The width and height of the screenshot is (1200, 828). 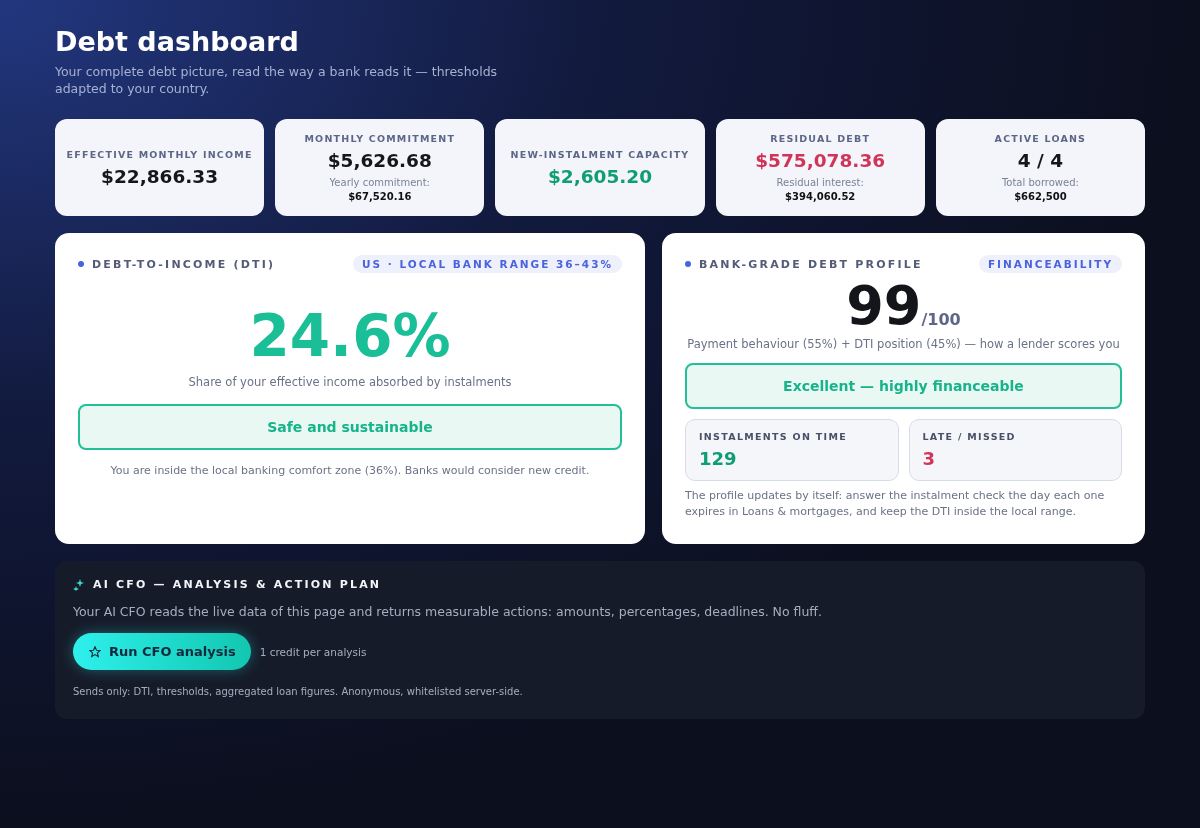 I want to click on verdict-banner: Safe and sustainable, so click(x=350, y=427).